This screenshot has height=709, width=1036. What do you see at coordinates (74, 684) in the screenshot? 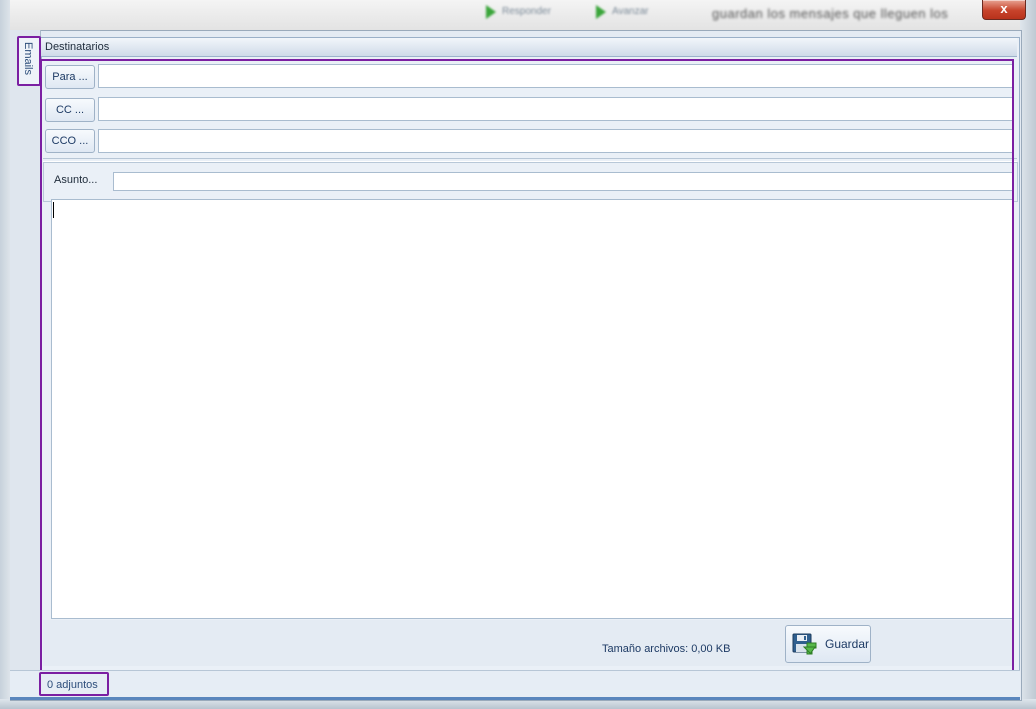
I see `attachments-count: 0 adjuntos` at bounding box center [74, 684].